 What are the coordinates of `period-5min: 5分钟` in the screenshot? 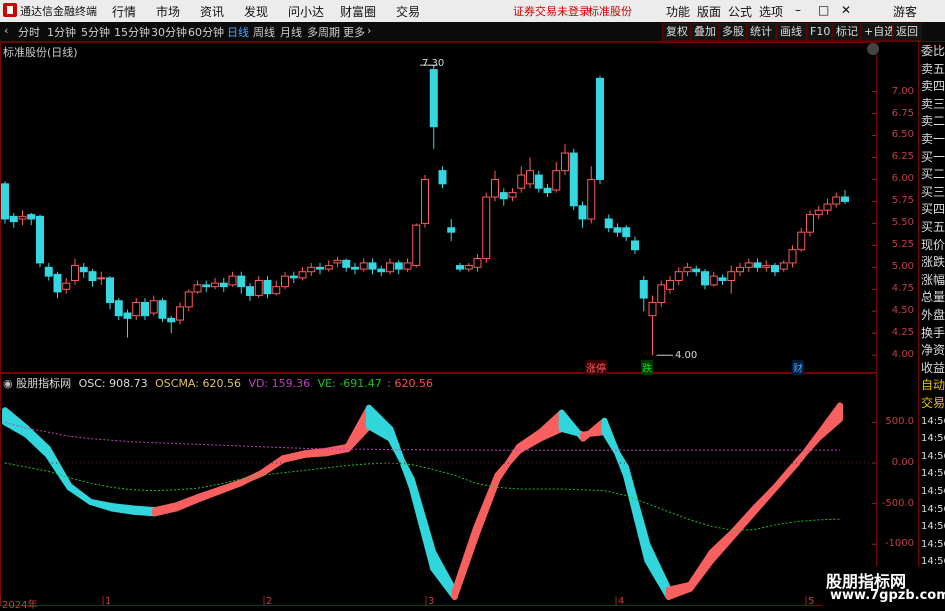 It's located at (95, 32).